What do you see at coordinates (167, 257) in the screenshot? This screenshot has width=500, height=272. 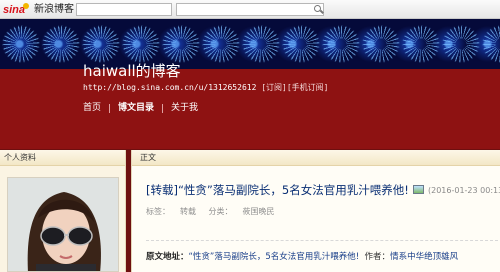 I see `original-label: 原文地址：` at bounding box center [167, 257].